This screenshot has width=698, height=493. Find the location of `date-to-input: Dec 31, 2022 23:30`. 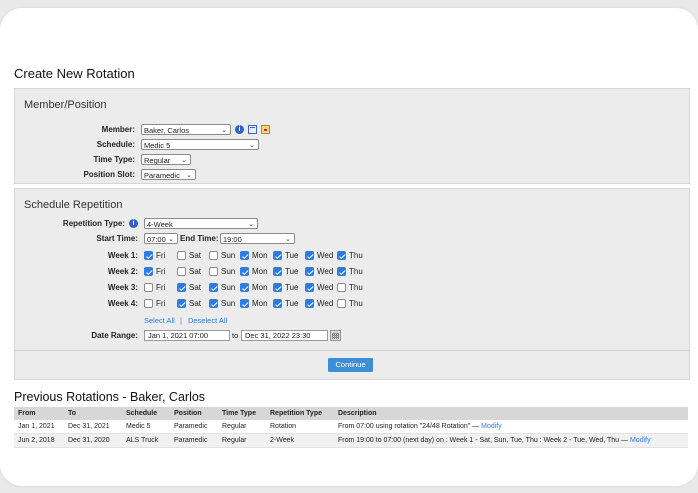

date-to-input: Dec 31, 2022 23:30 is located at coordinates (284, 335).